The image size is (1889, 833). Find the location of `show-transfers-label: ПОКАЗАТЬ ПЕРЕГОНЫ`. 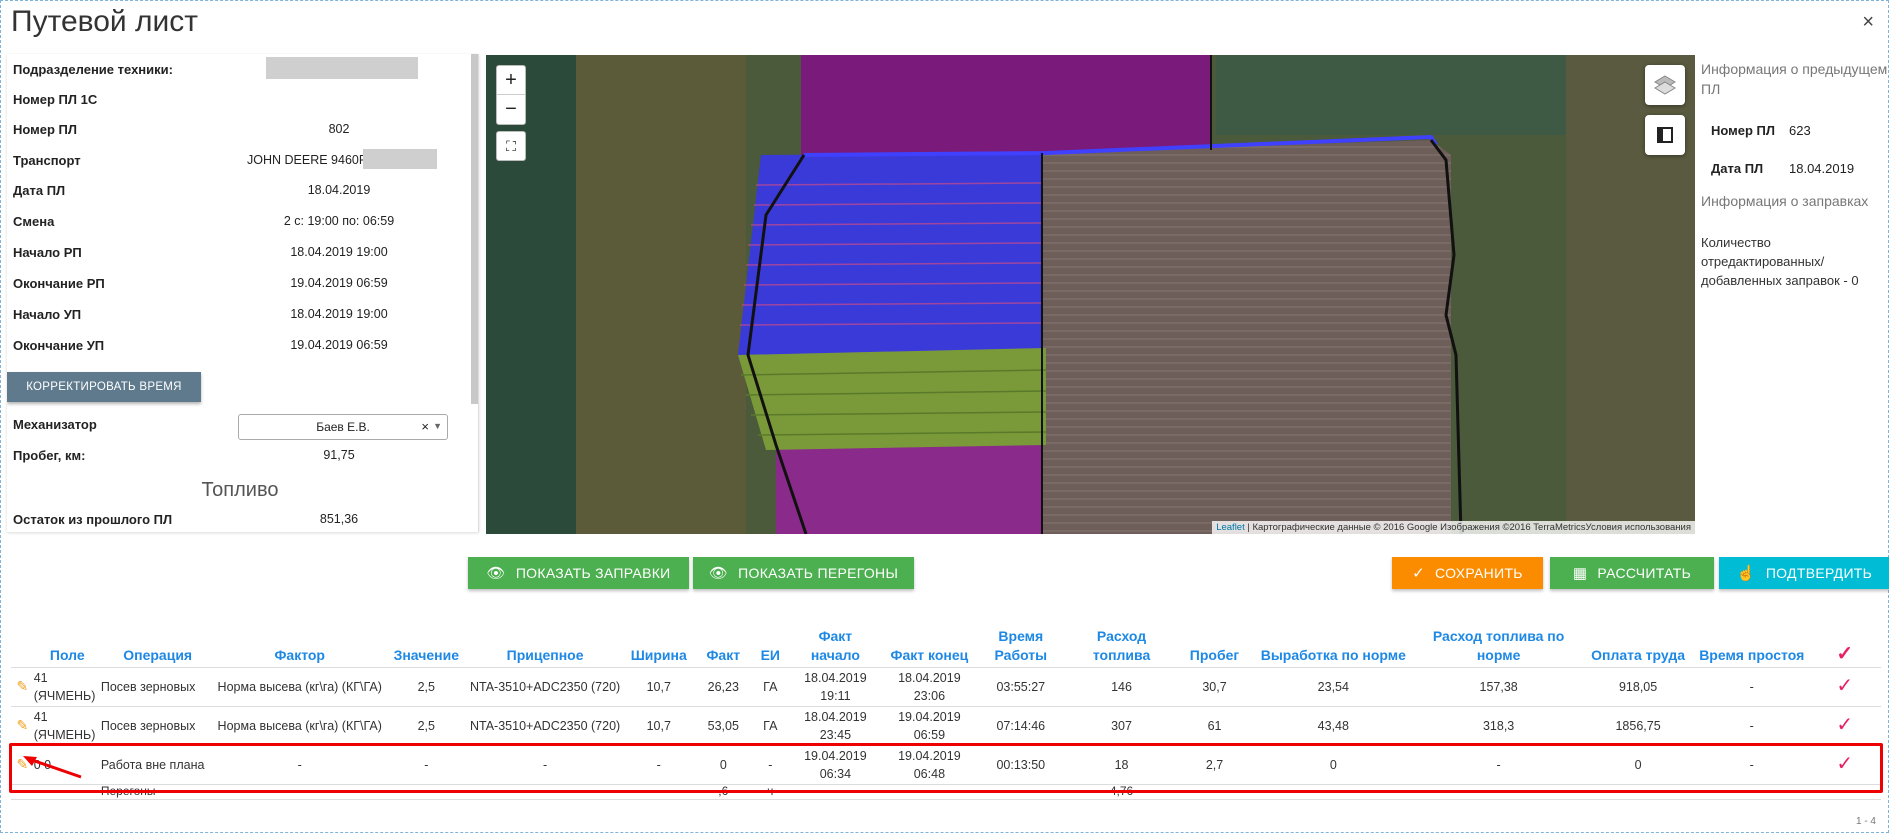

show-transfers-label: ПОКАЗАТЬ ПЕРЕГОНЫ is located at coordinates (818, 573).